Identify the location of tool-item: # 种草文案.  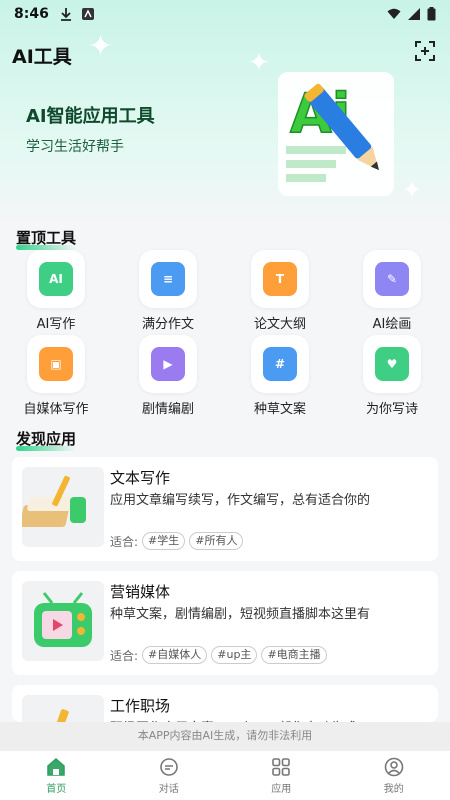
(280, 376).